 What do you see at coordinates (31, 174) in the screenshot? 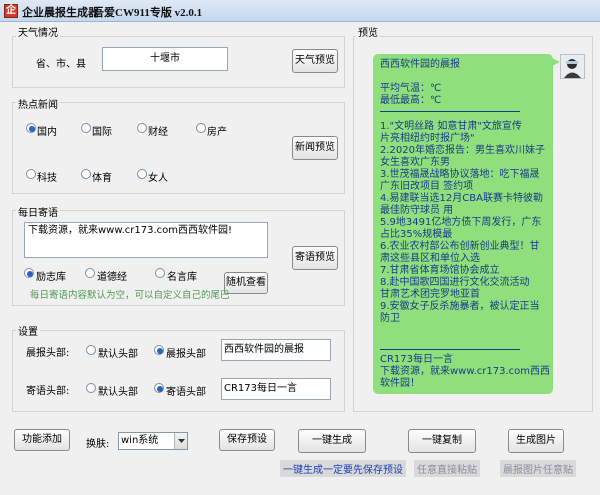
I see `news-radio-tech` at bounding box center [31, 174].